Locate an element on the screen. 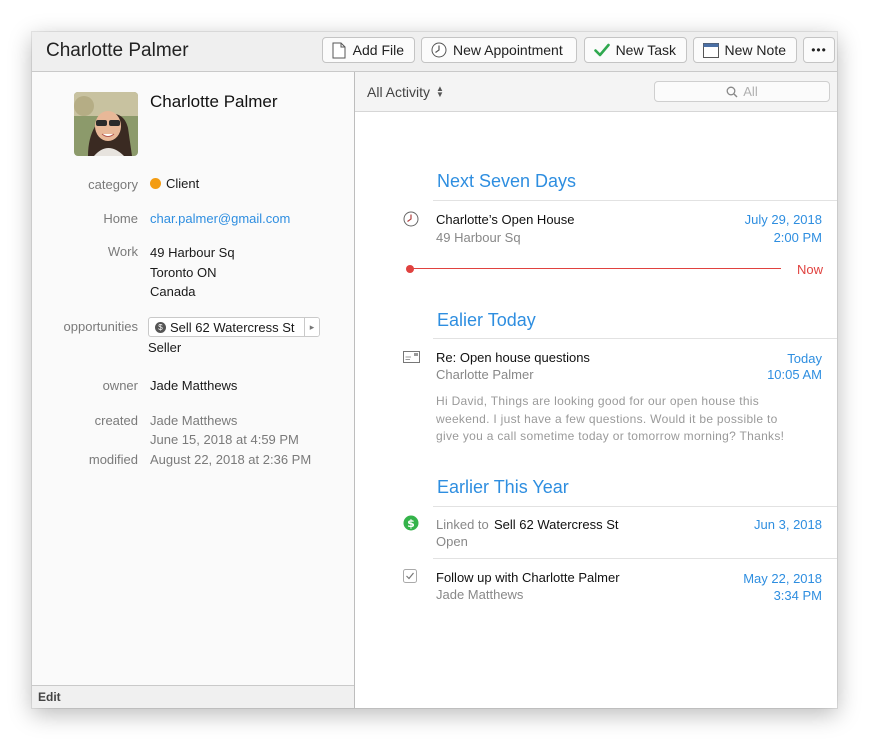 The height and width of the screenshot is (740, 870). item-time: 2:00 PM is located at coordinates (797, 237).